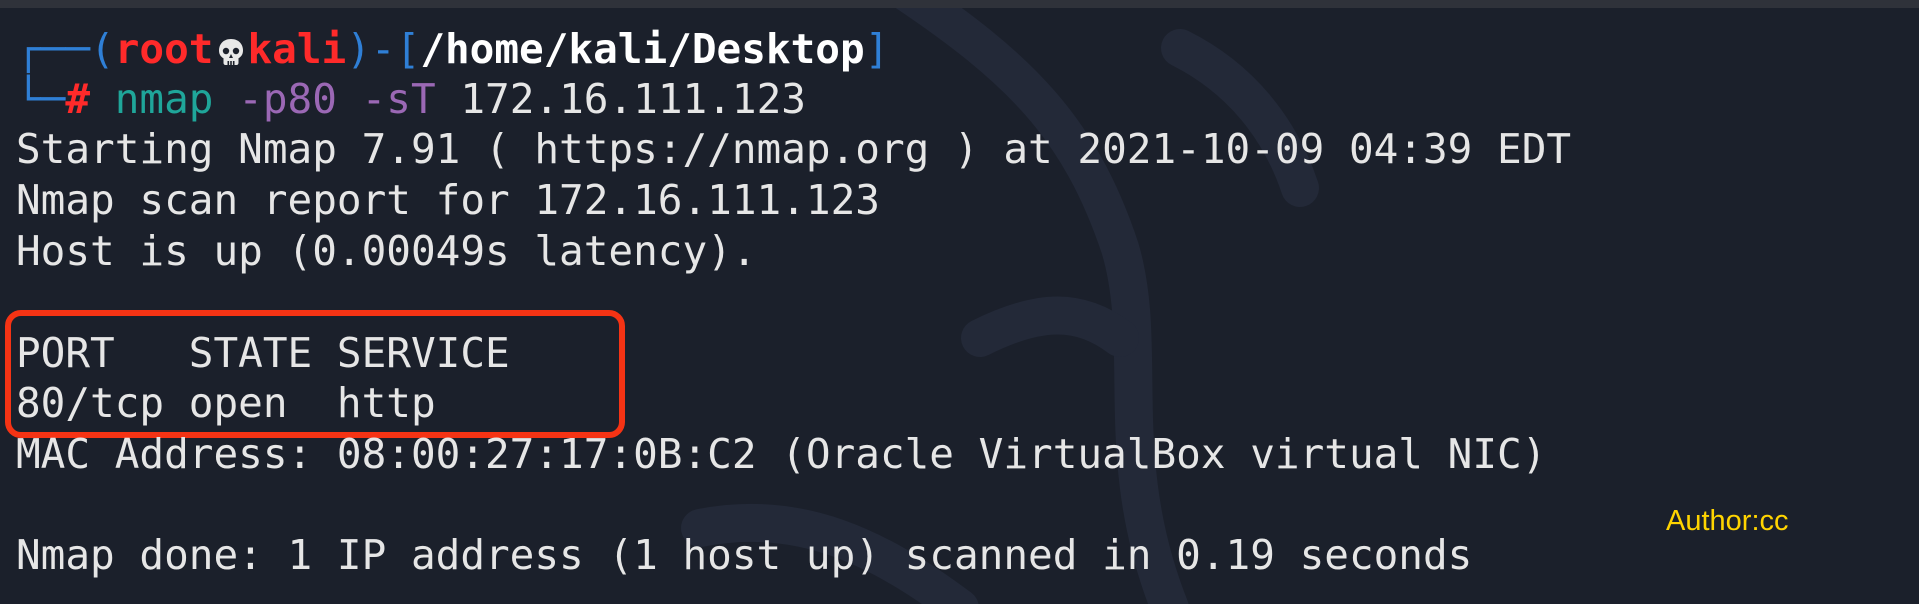 This screenshot has width=1919, height=604. I want to click on prompt-user: root, so click(164, 49).